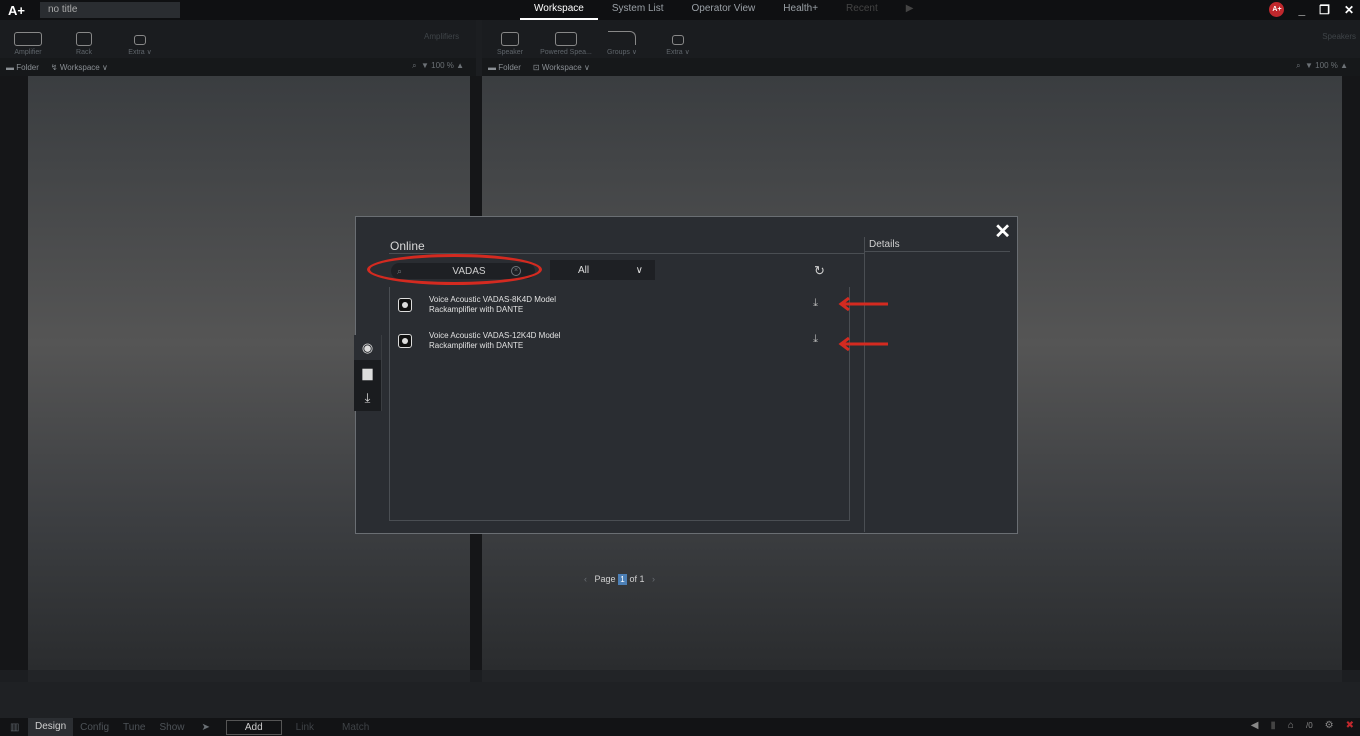 The width and height of the screenshot is (1360, 736). What do you see at coordinates (238, 39) in the screenshot?
I see `left-toolbar: Amplifier Rack Extra ∨ Amplifiers` at bounding box center [238, 39].